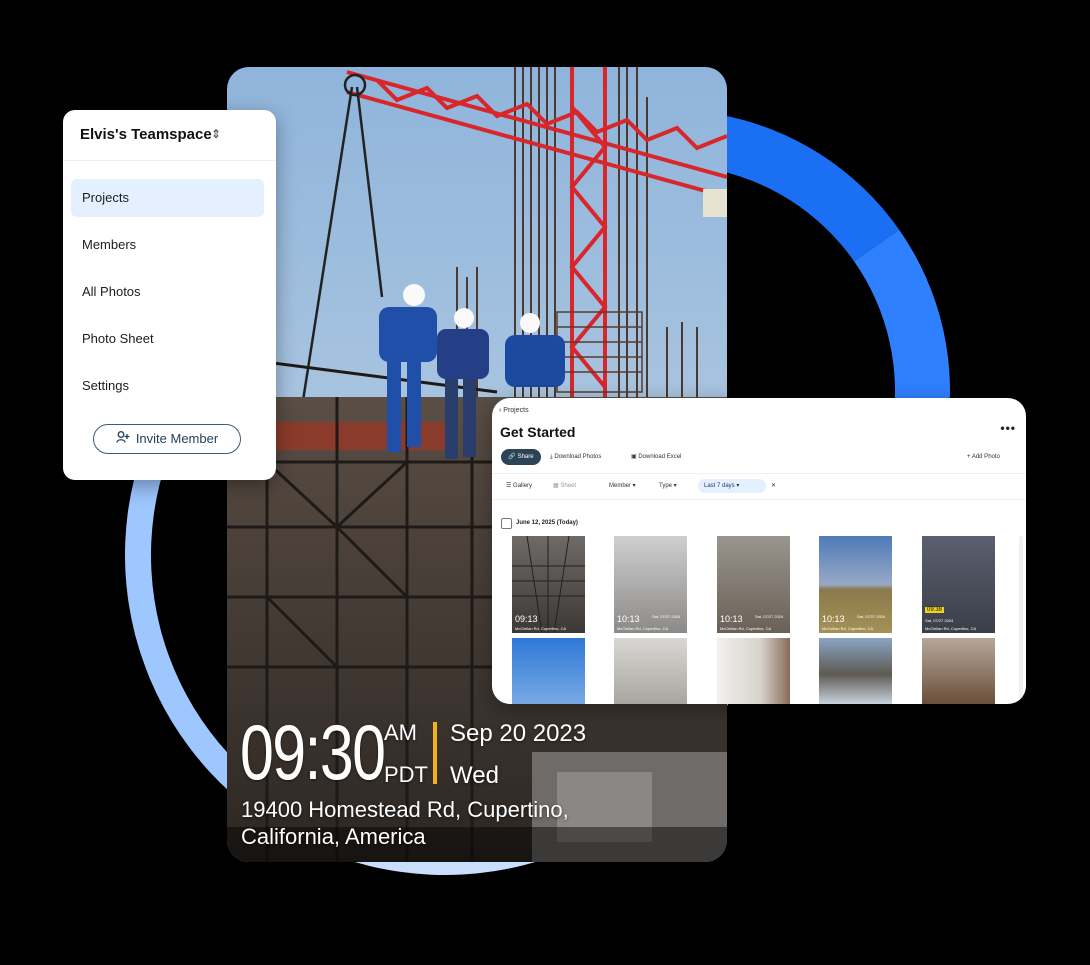 This screenshot has height=965, width=1090. I want to click on add-photo-button: + Add Photo, so click(983, 457).